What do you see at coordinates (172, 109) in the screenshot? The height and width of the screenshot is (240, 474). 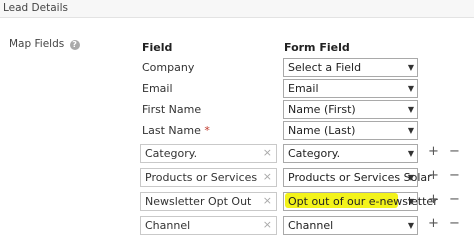 I see `field-label-first-name: First Name` at bounding box center [172, 109].